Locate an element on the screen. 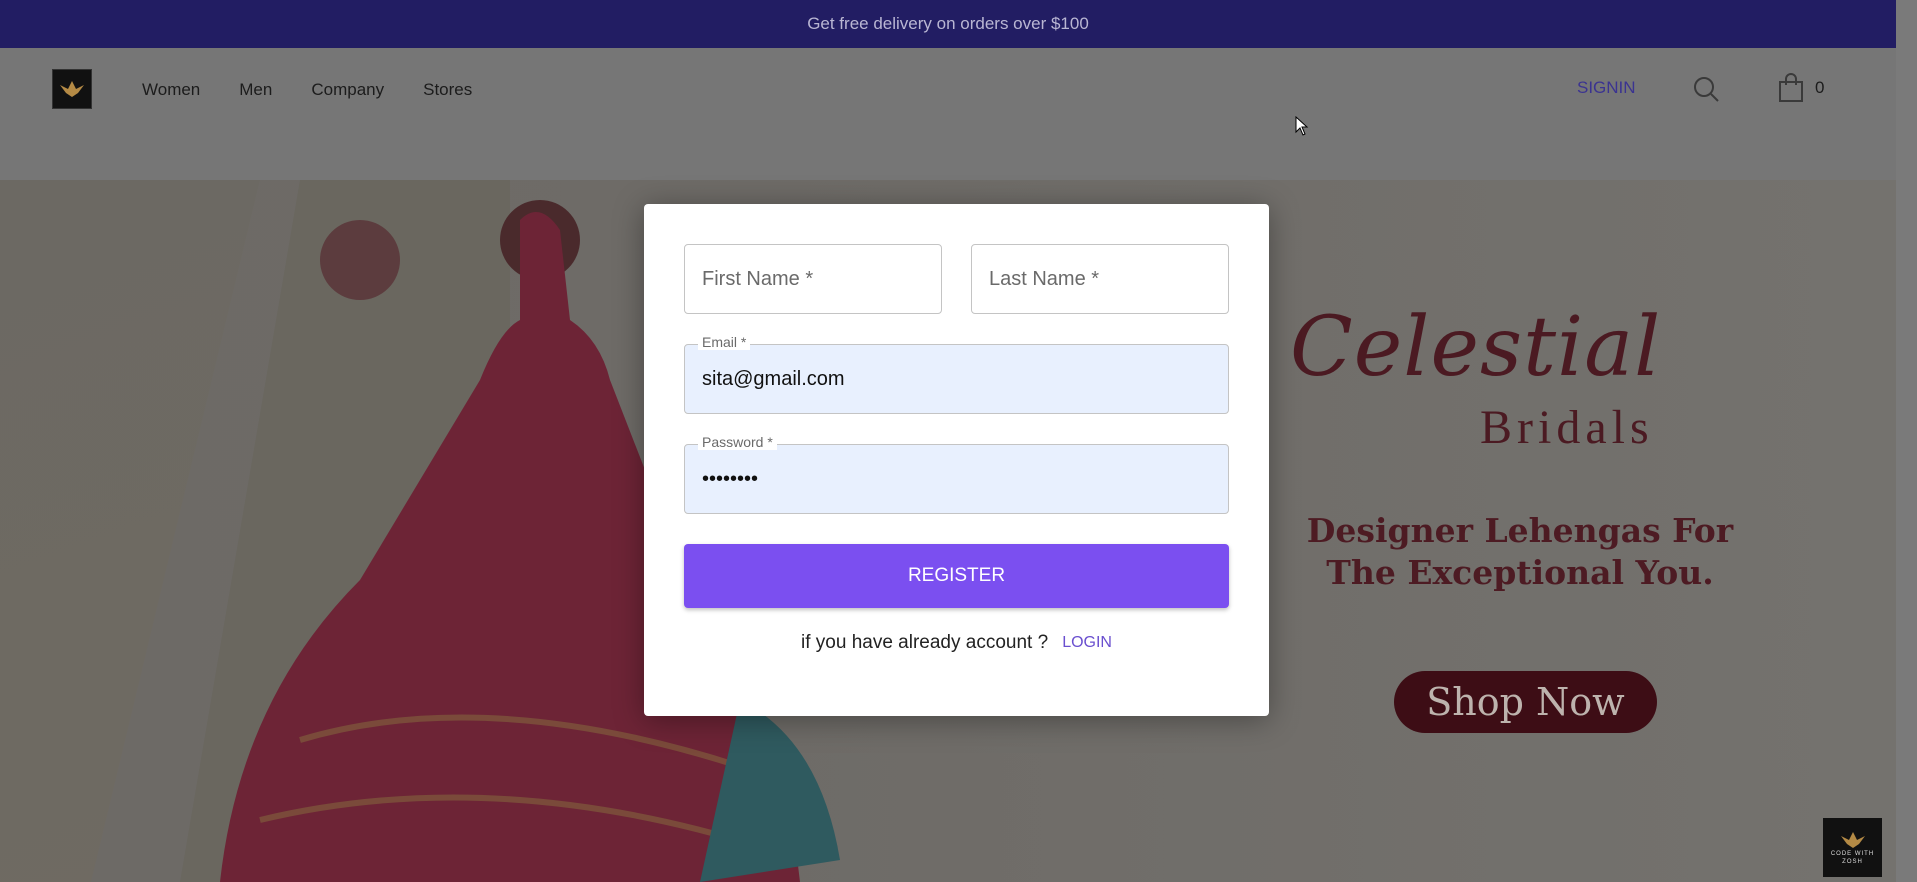  email-input is located at coordinates (956, 379).